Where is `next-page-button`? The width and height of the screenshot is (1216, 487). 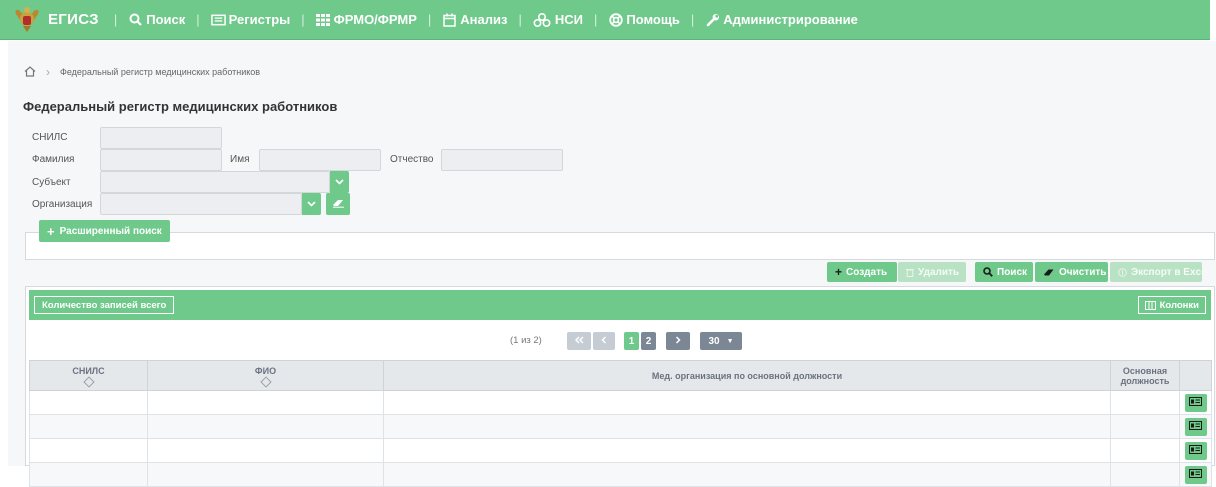
next-page-button is located at coordinates (678, 341).